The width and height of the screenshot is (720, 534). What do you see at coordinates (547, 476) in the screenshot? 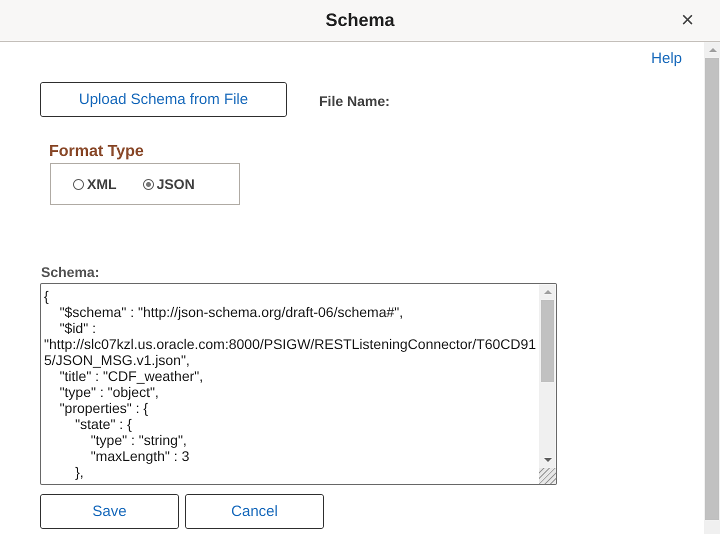
I see `resize-grip-icon` at bounding box center [547, 476].